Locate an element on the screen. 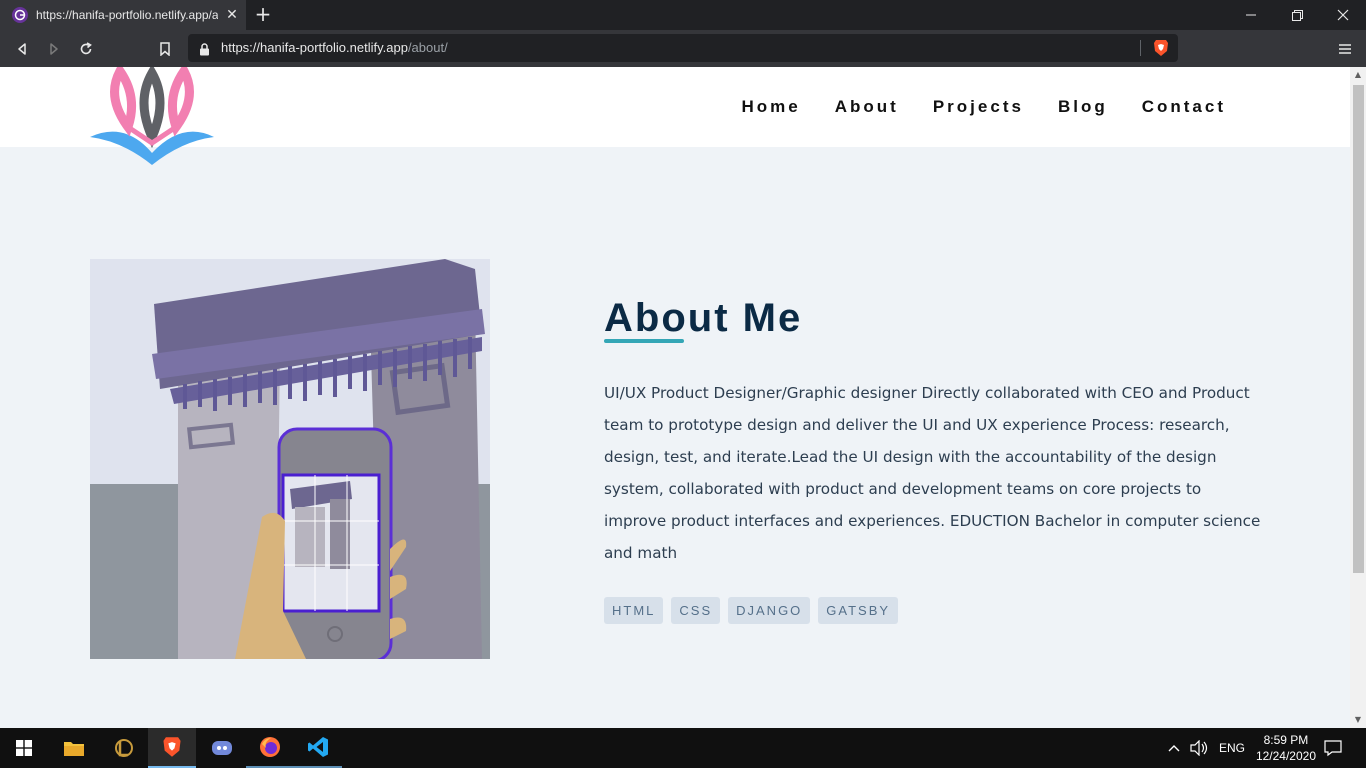 The image size is (1366, 768). reload-button is located at coordinates (86, 49).